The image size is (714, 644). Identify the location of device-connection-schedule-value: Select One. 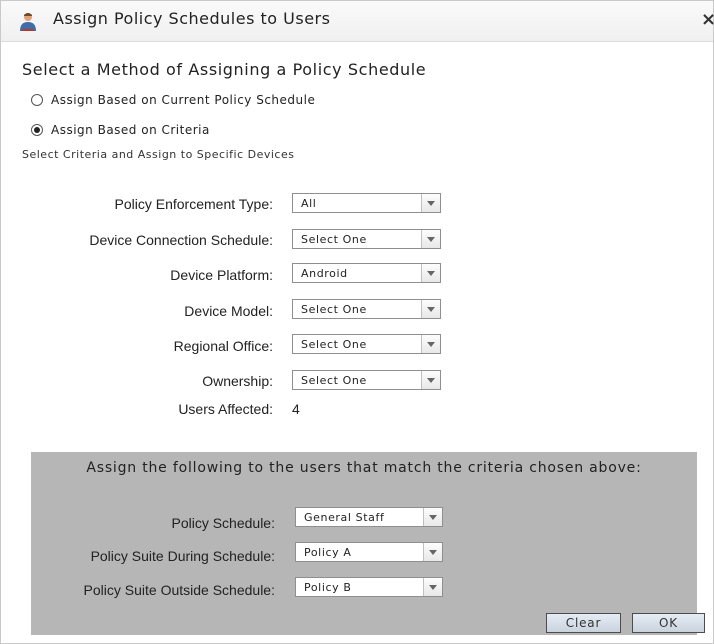
(334, 239).